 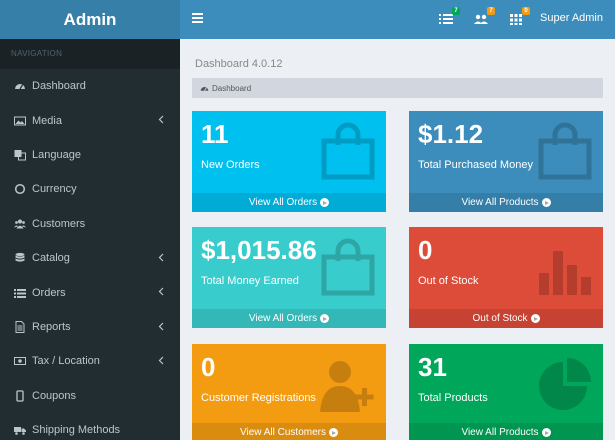 I want to click on sidebar-item-label: Customers, so click(x=59, y=223).